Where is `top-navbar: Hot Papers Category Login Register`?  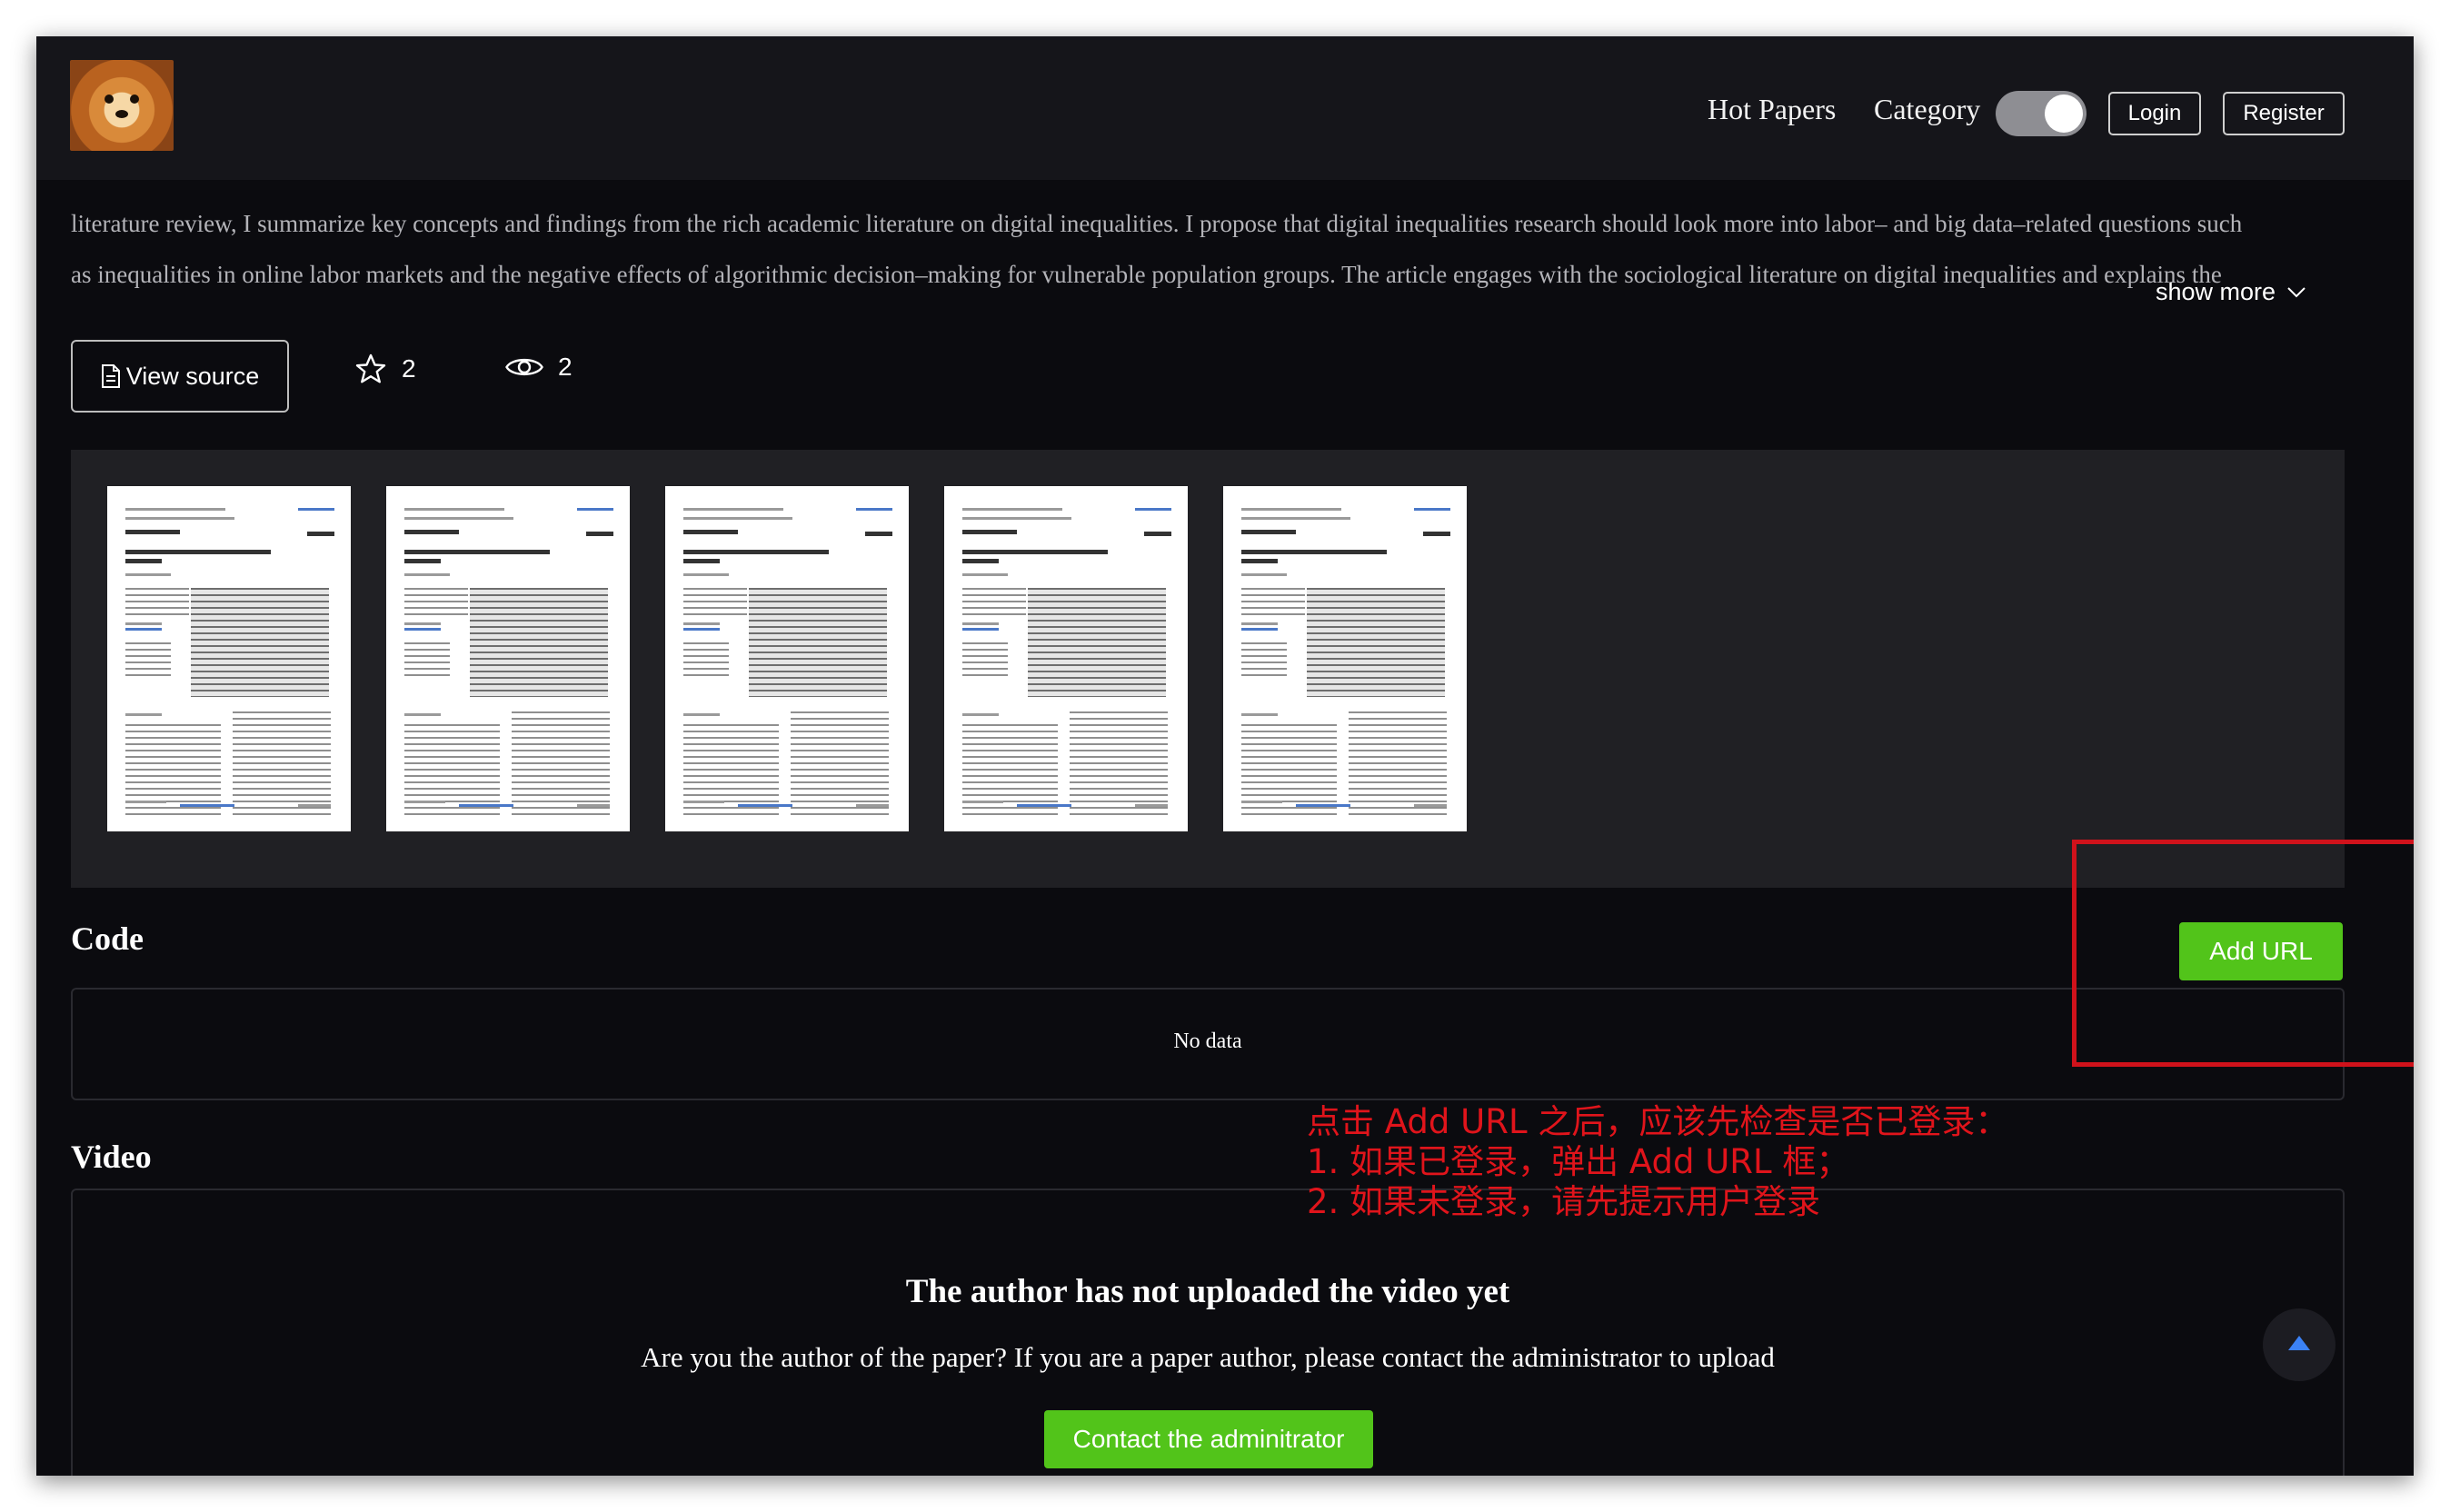 top-navbar: Hot Papers Category Login Register is located at coordinates (1225, 108).